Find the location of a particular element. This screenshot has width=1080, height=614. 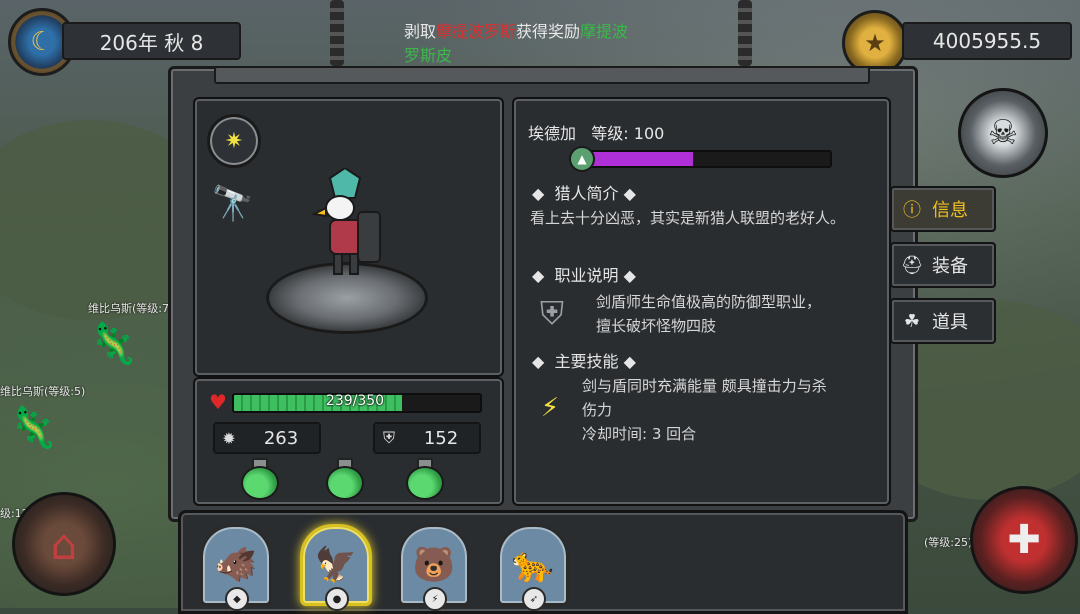

job-text-1: 剑盾师生命值极高的防御型职业， is located at coordinates (709, 302).